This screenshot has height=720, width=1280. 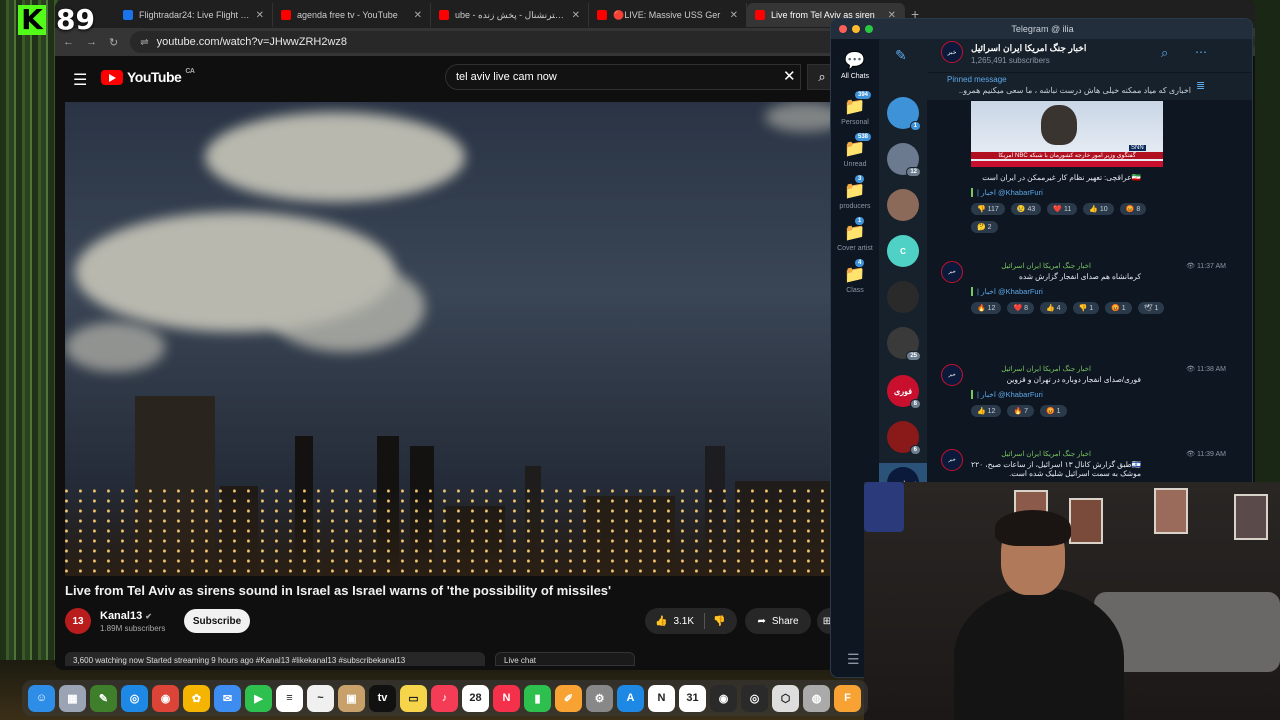 What do you see at coordinates (754, 698) in the screenshot?
I see `logic-icon: ◎` at bounding box center [754, 698].